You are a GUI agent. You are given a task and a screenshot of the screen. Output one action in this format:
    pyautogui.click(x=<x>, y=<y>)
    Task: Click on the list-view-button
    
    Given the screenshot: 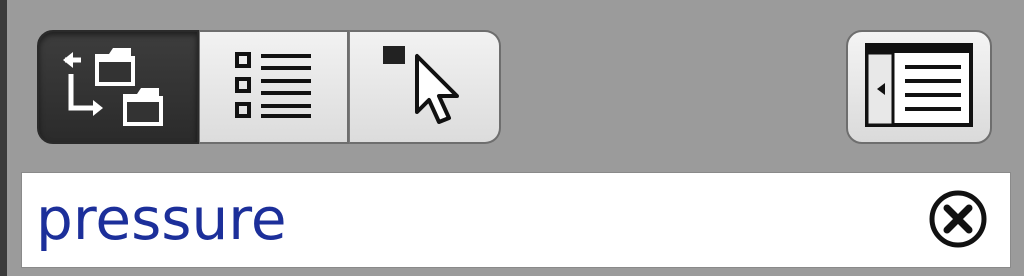 What is the action you would take?
    pyautogui.click(x=274, y=87)
    